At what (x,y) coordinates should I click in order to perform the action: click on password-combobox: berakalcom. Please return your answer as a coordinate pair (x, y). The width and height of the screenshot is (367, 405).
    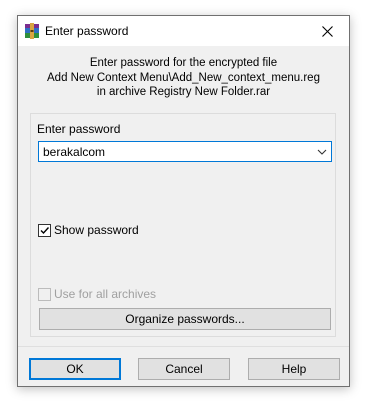
    Looking at the image, I should click on (185, 151).